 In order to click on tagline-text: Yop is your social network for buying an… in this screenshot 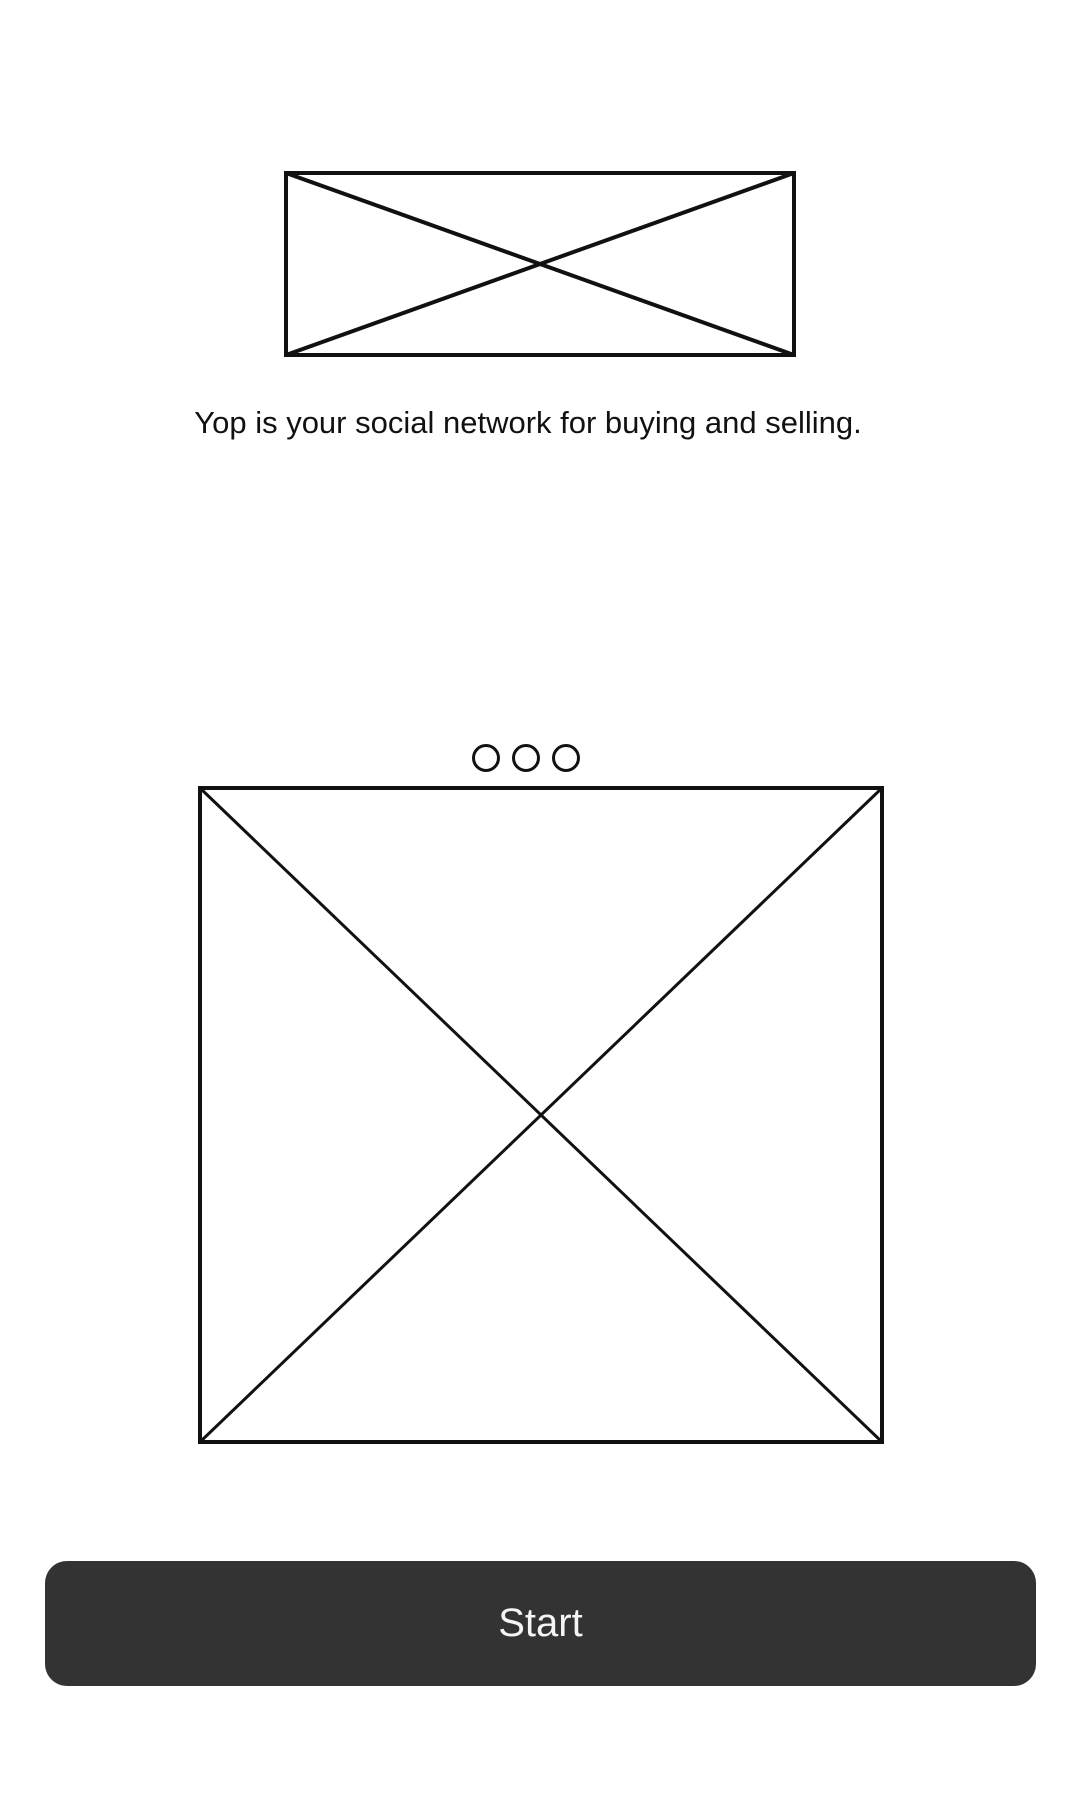, I will do `click(528, 422)`.